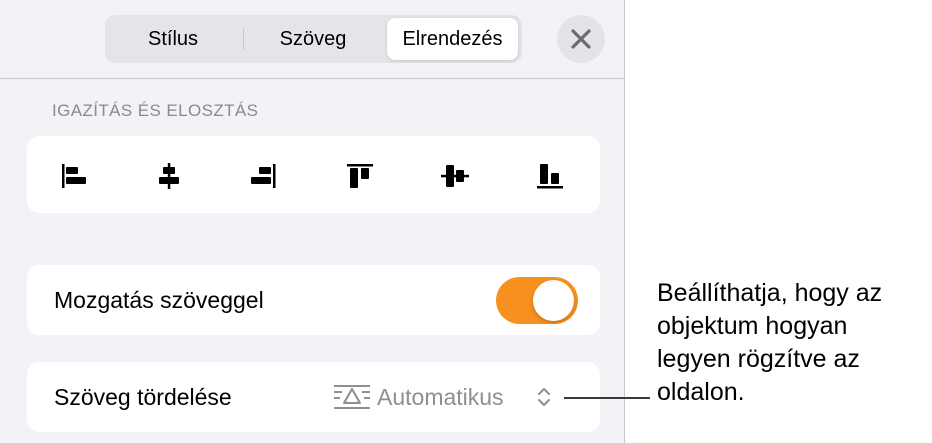  What do you see at coordinates (758, 359) in the screenshot?
I see `callout-line: legyen rögzítve az` at bounding box center [758, 359].